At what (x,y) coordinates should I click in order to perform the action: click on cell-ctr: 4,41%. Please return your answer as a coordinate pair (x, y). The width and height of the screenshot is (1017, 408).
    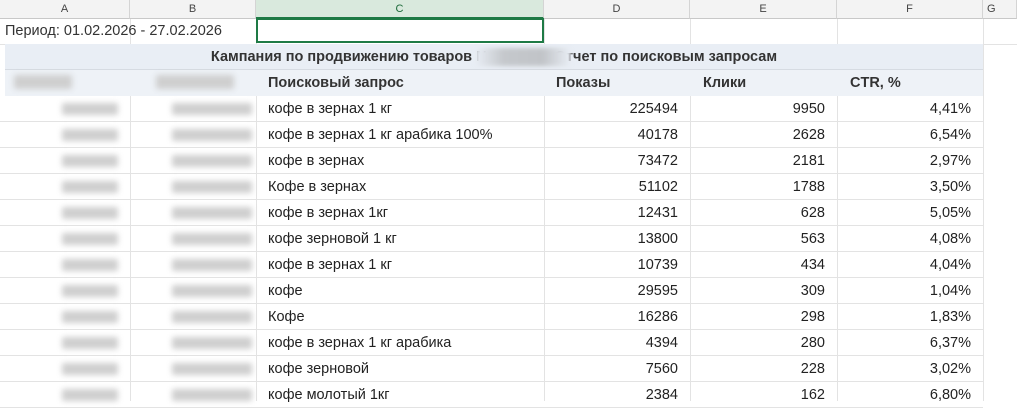
    Looking at the image, I should click on (910, 109).